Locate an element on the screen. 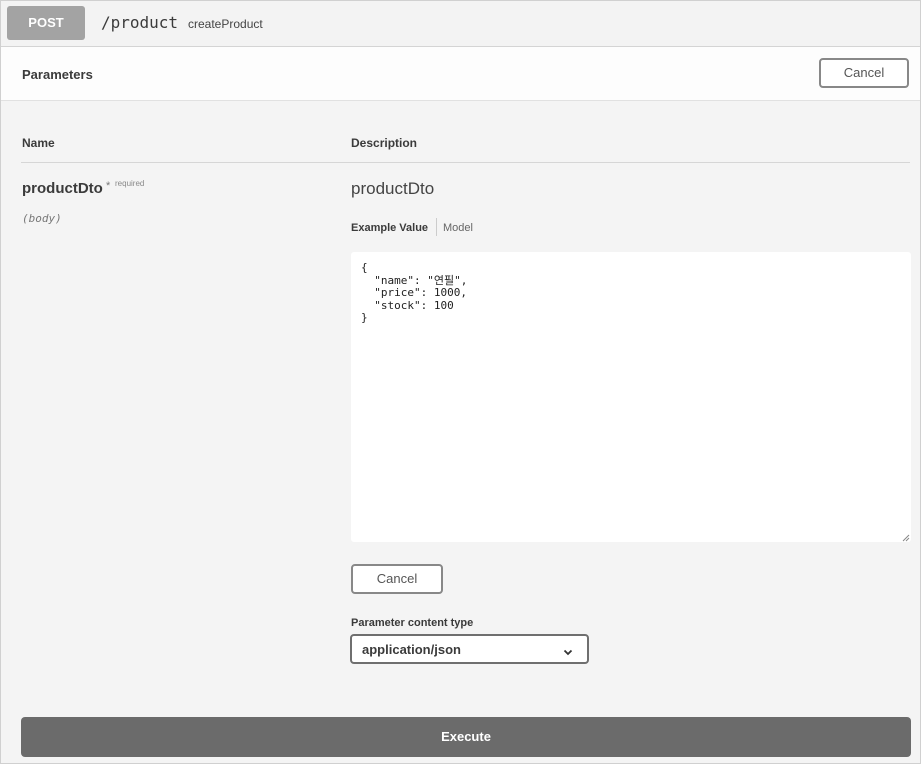  http-method-badge: POST is located at coordinates (46, 23).